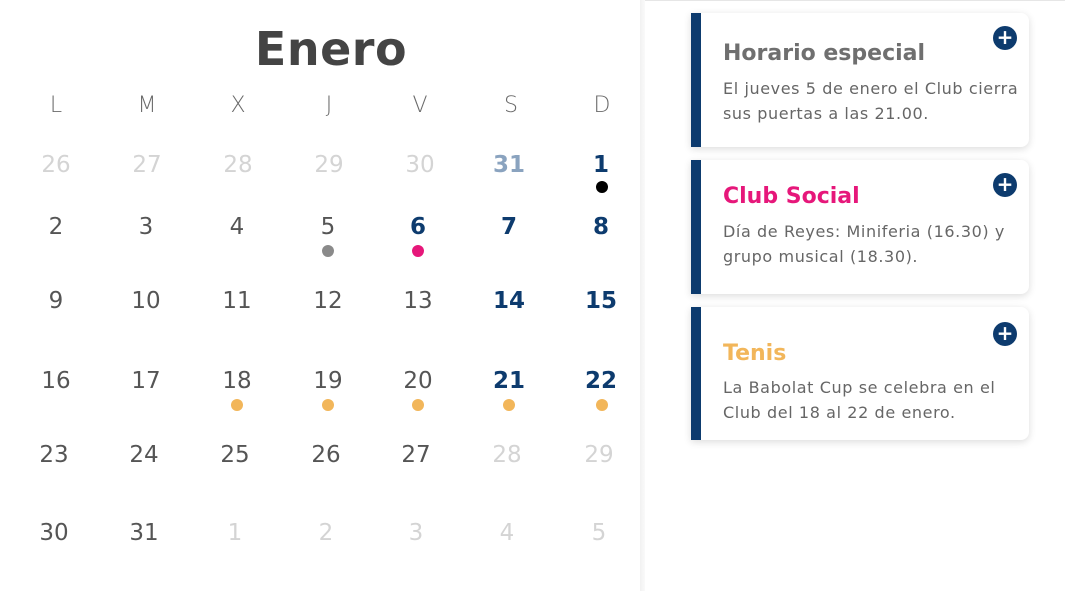 The image size is (1065, 591). Describe the element at coordinates (328, 381) in the screenshot. I see `calendar-day: 19` at that location.